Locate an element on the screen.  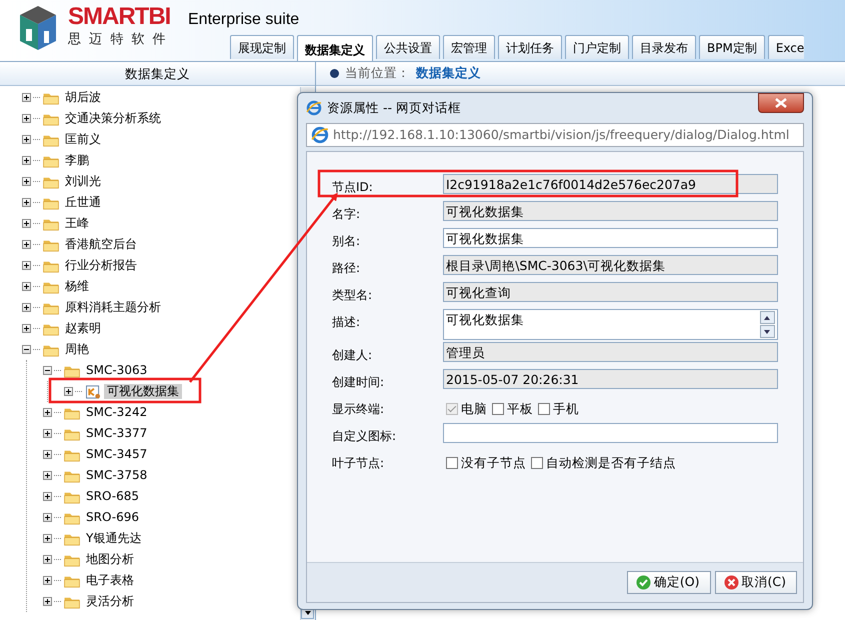
tab: 目录发布 is located at coordinates (664, 47).